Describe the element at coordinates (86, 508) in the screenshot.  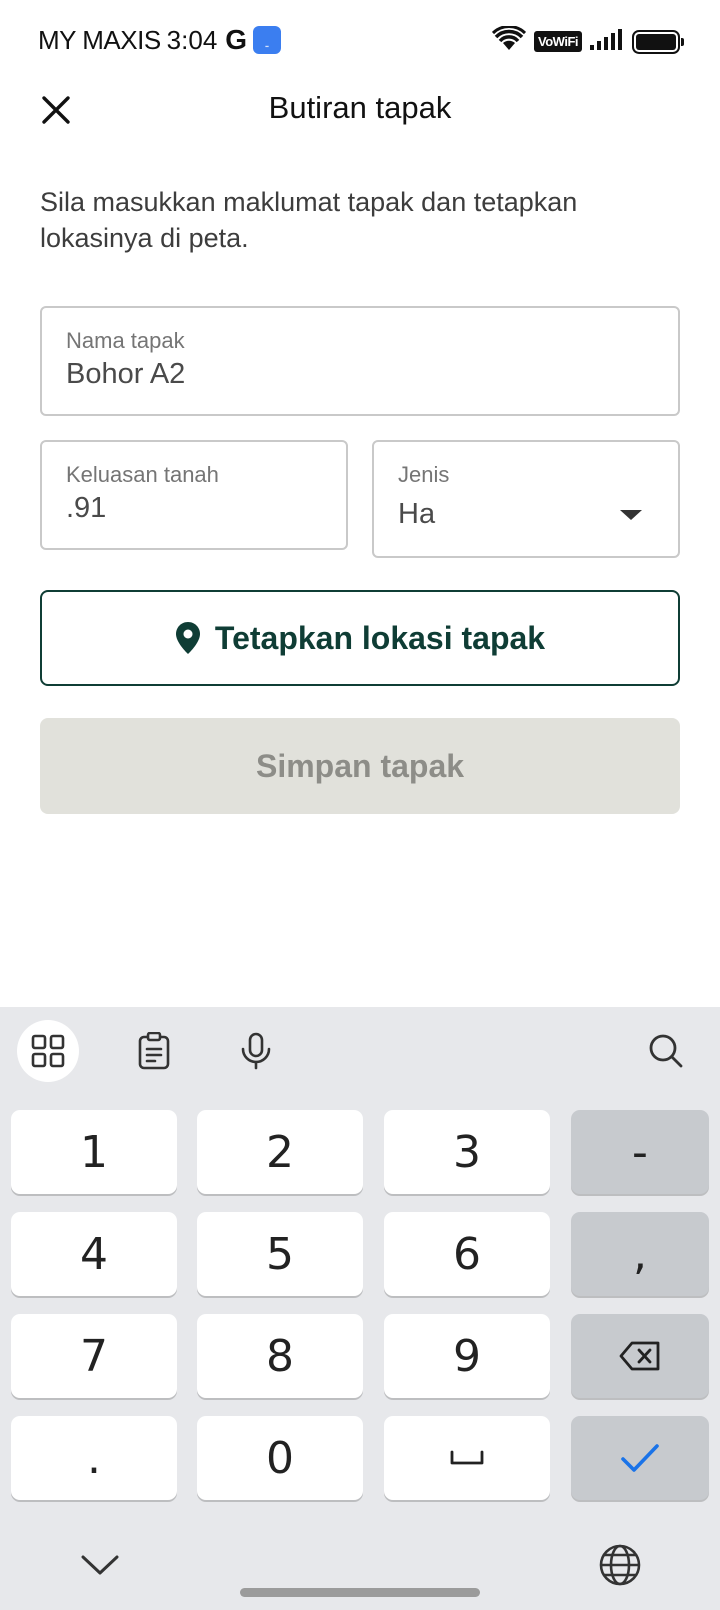
I see `land-area-value: .91` at that location.